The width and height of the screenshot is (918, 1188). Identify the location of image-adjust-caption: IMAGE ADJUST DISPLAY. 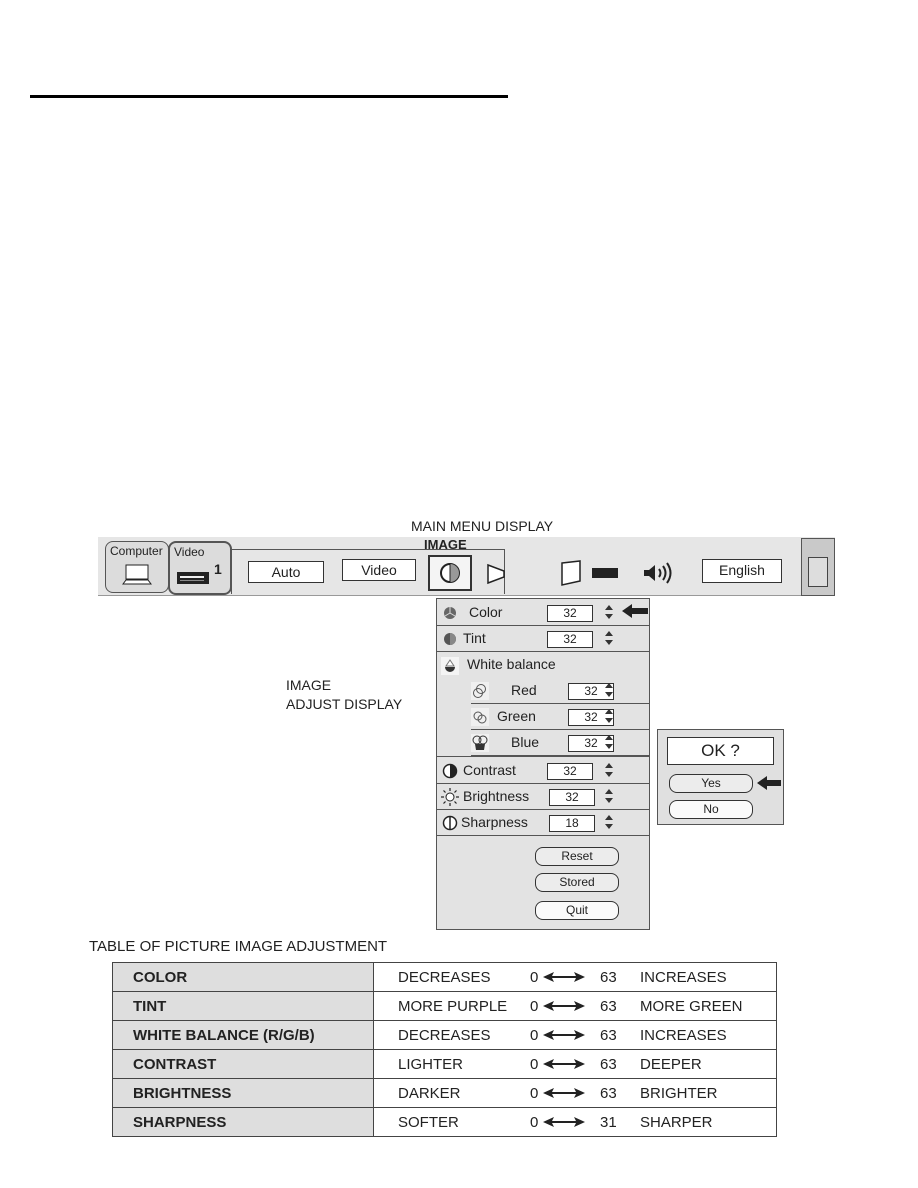
(344, 695).